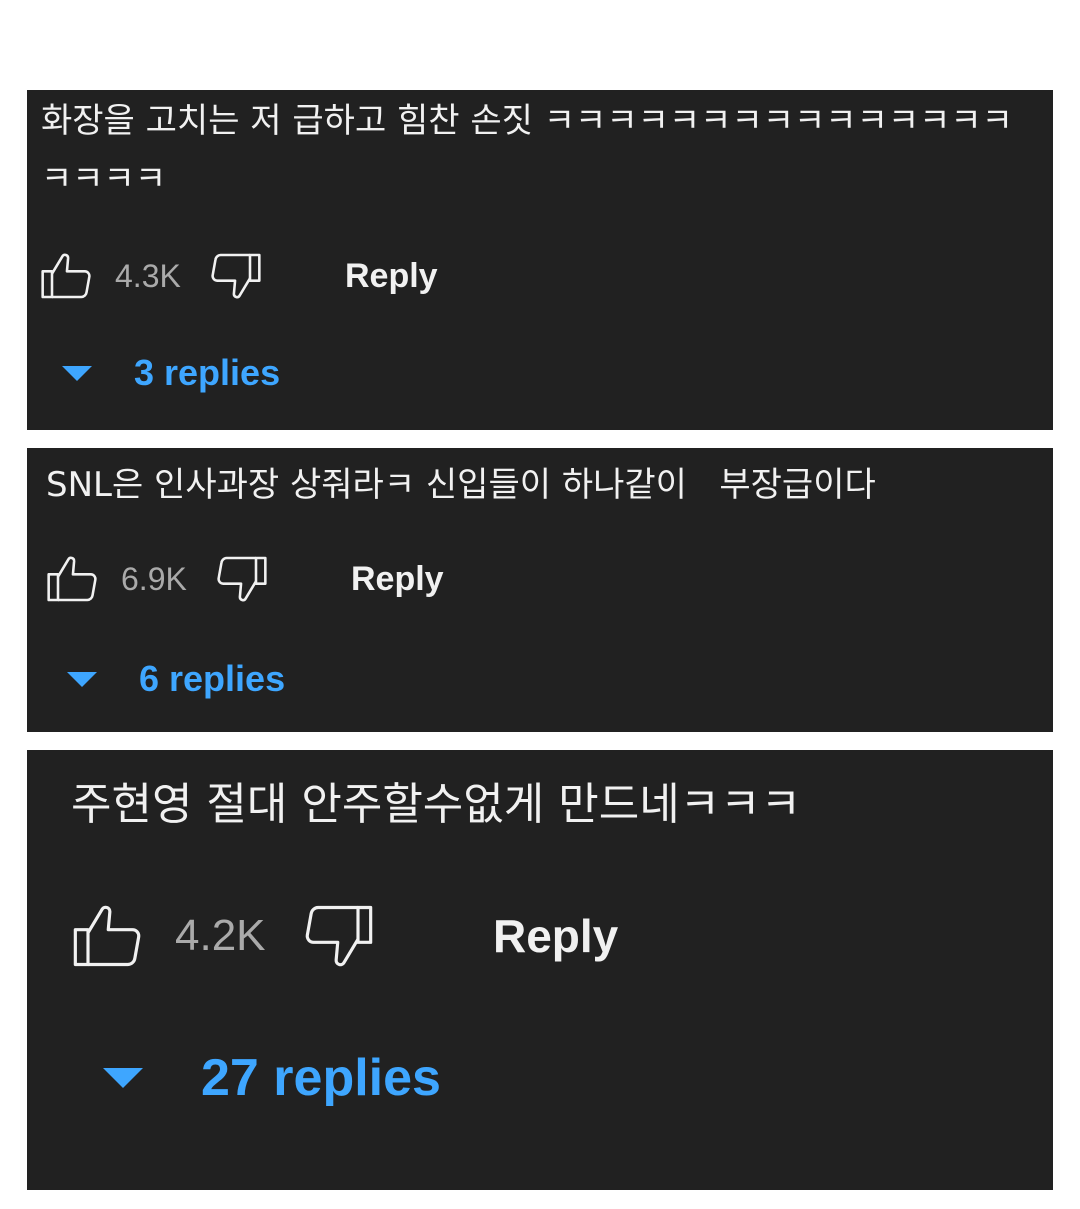  I want to click on comment-action-bar: 4.3K Reply, so click(237, 276).